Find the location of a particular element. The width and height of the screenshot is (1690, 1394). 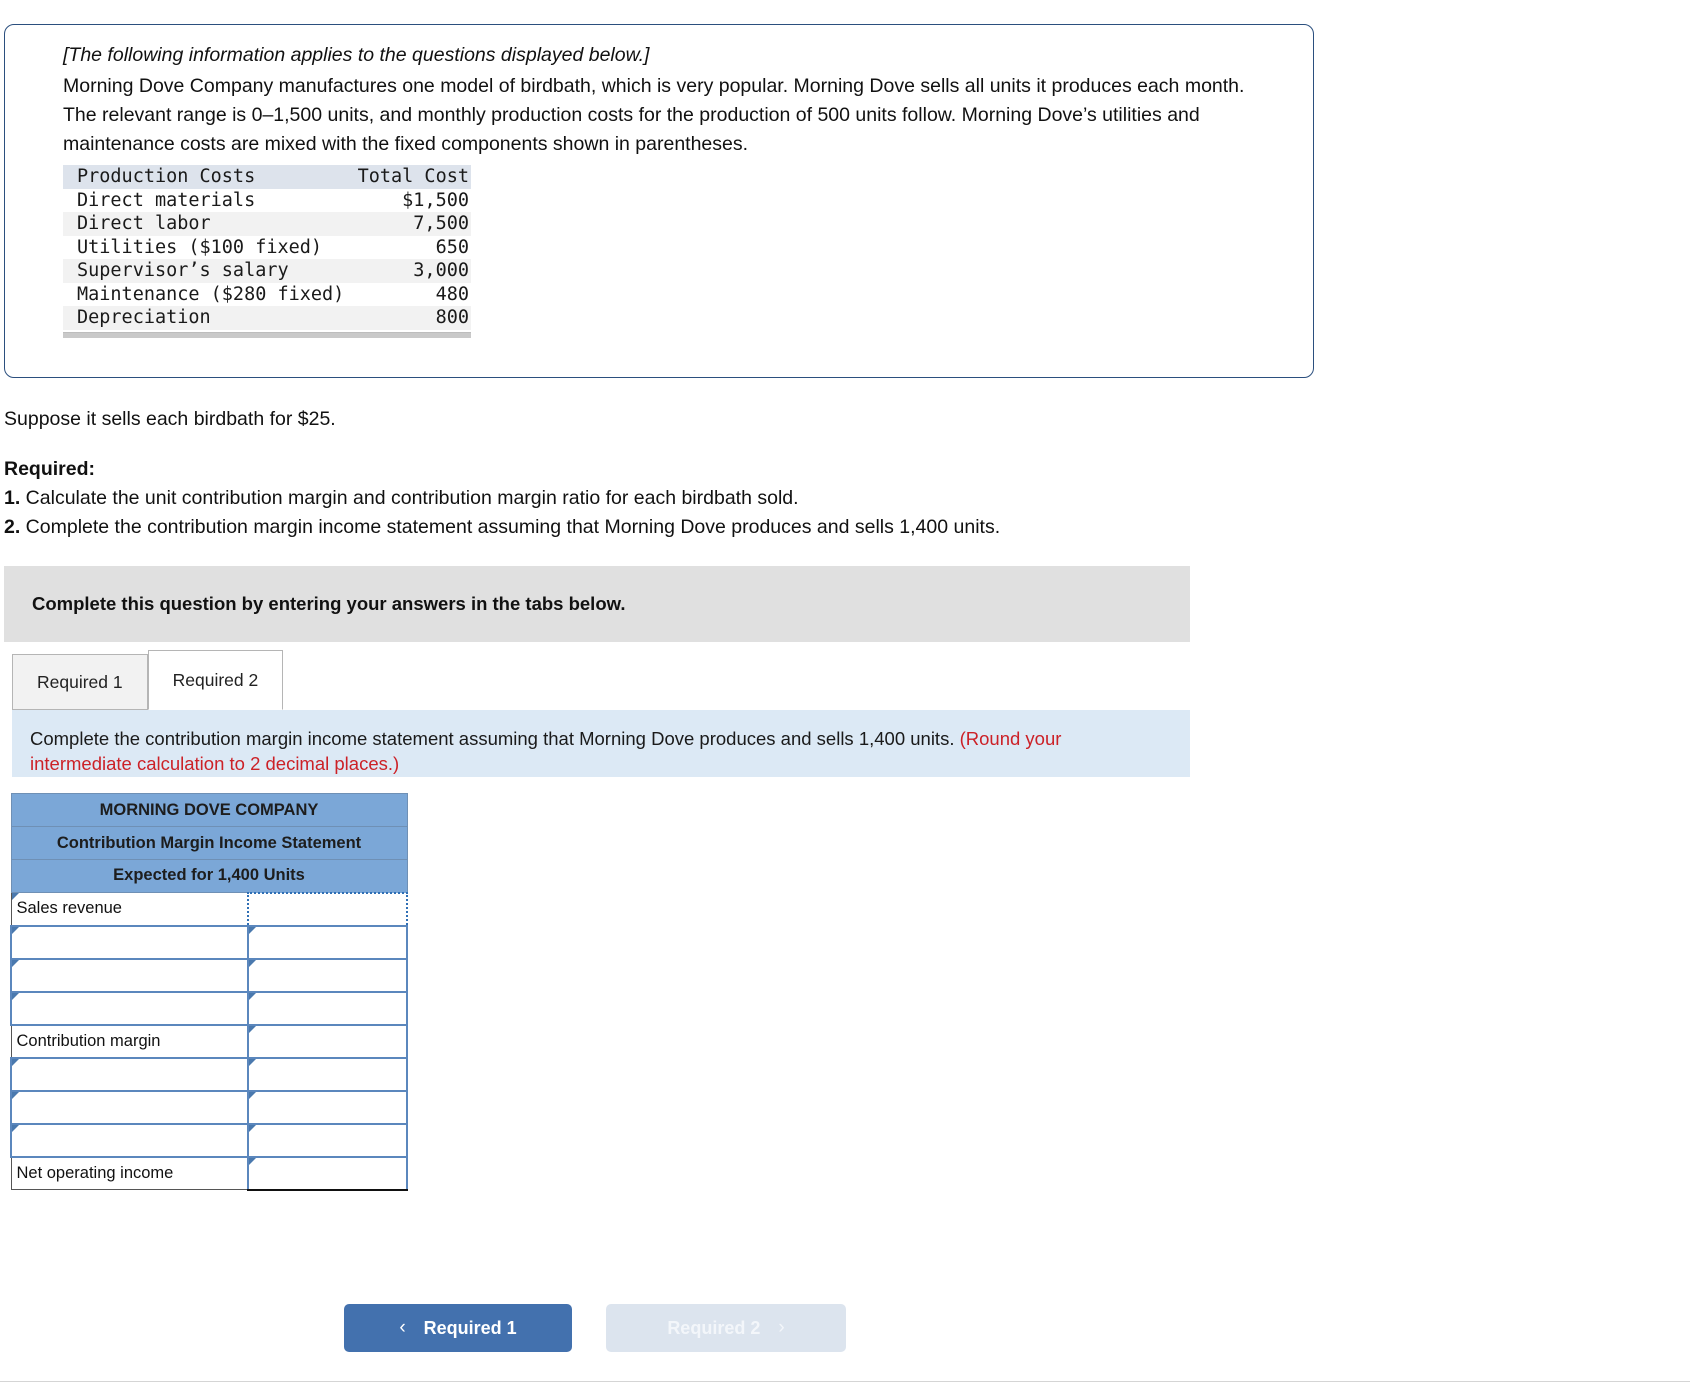

table-row: Maintenance ($280 fixed) 480 is located at coordinates (267, 295).